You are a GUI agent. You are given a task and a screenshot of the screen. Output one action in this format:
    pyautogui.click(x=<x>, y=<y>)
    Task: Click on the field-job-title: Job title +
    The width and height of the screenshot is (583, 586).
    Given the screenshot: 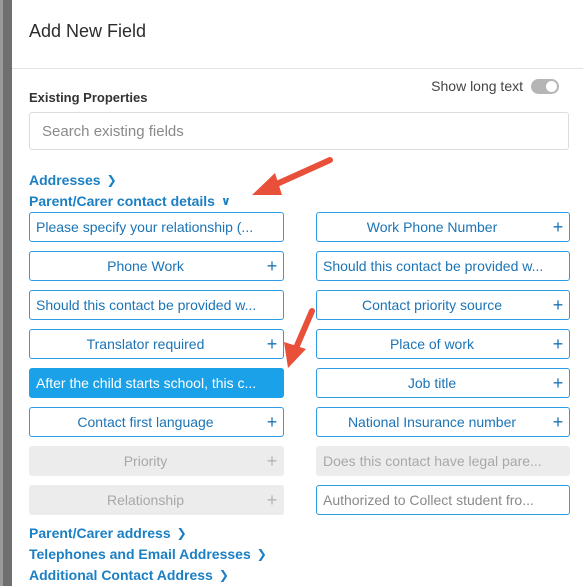 What is the action you would take?
    pyautogui.click(x=443, y=383)
    